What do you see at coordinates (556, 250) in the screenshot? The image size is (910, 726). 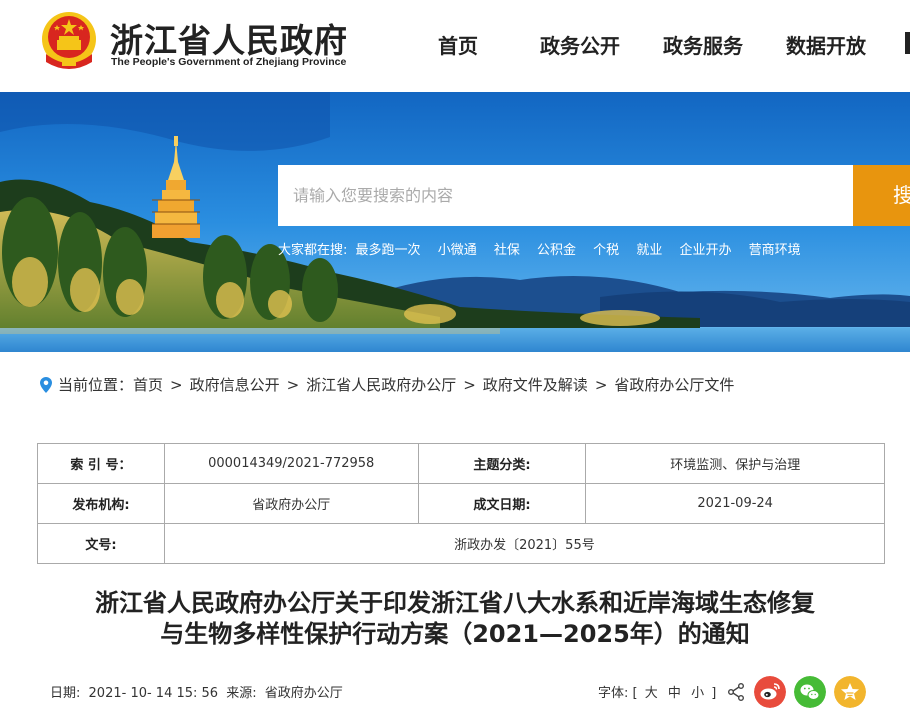 I see `hot-search-link: 公积金` at bounding box center [556, 250].